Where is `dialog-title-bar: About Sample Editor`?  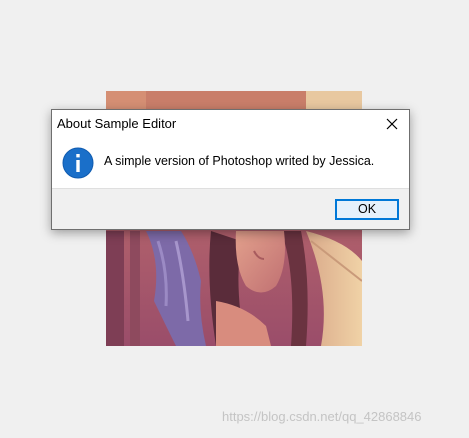
dialog-title-bar: About Sample Editor is located at coordinates (230, 124).